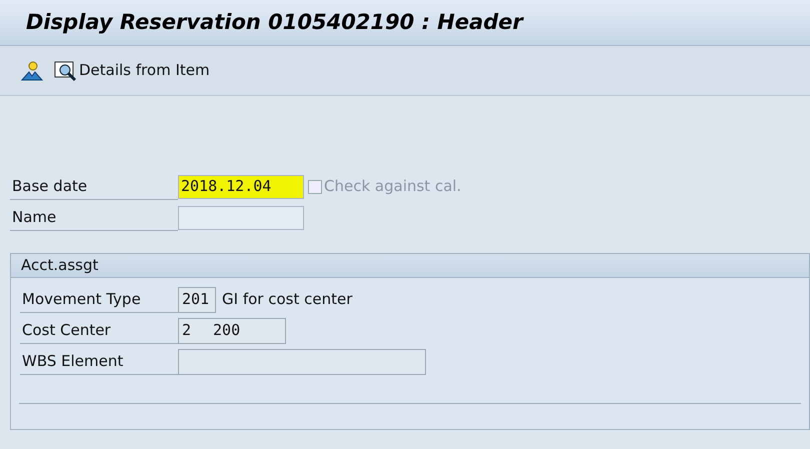 The image size is (810, 449). What do you see at coordinates (393, 187) in the screenshot?
I see `checkbox-label: Check against cal.` at bounding box center [393, 187].